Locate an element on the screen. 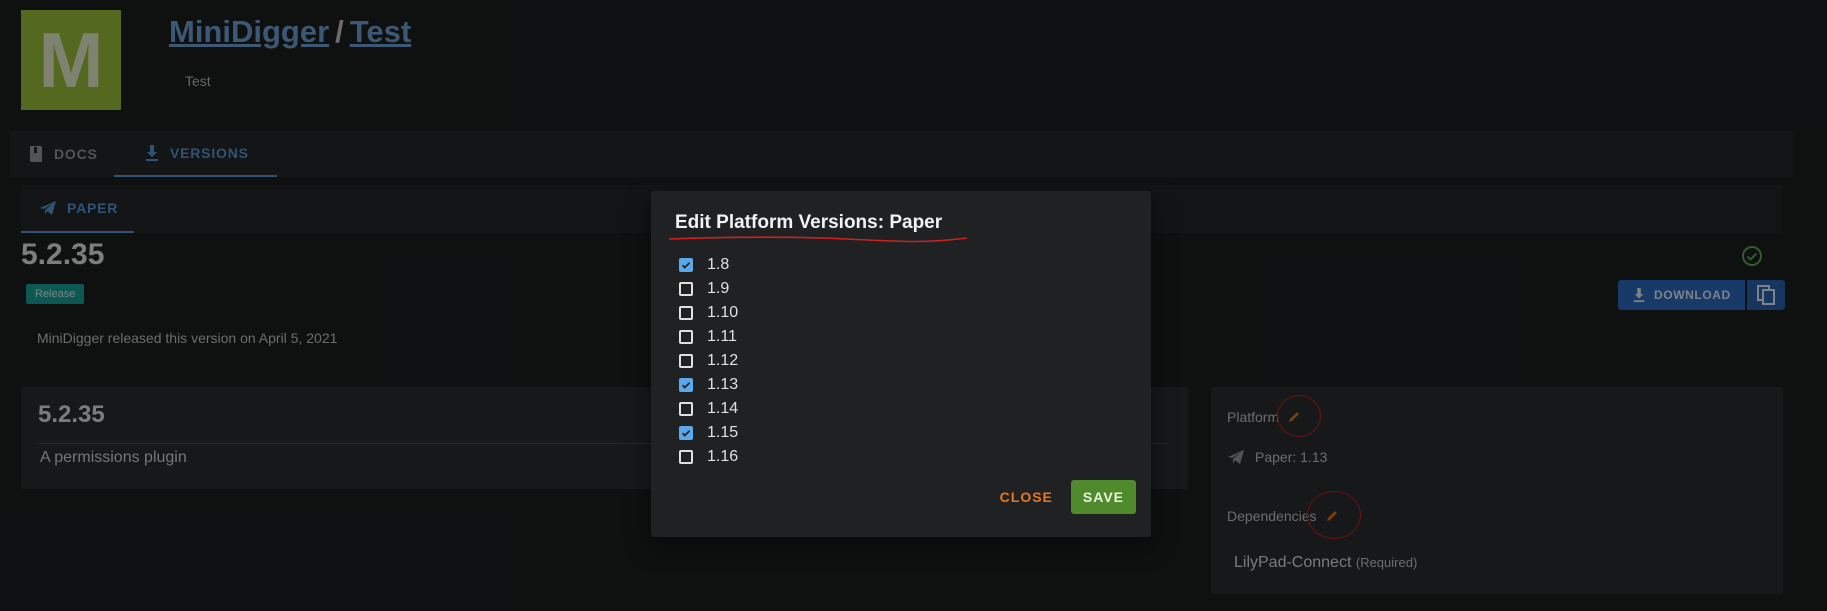  version-option: 1.8 is located at coordinates (708, 265).